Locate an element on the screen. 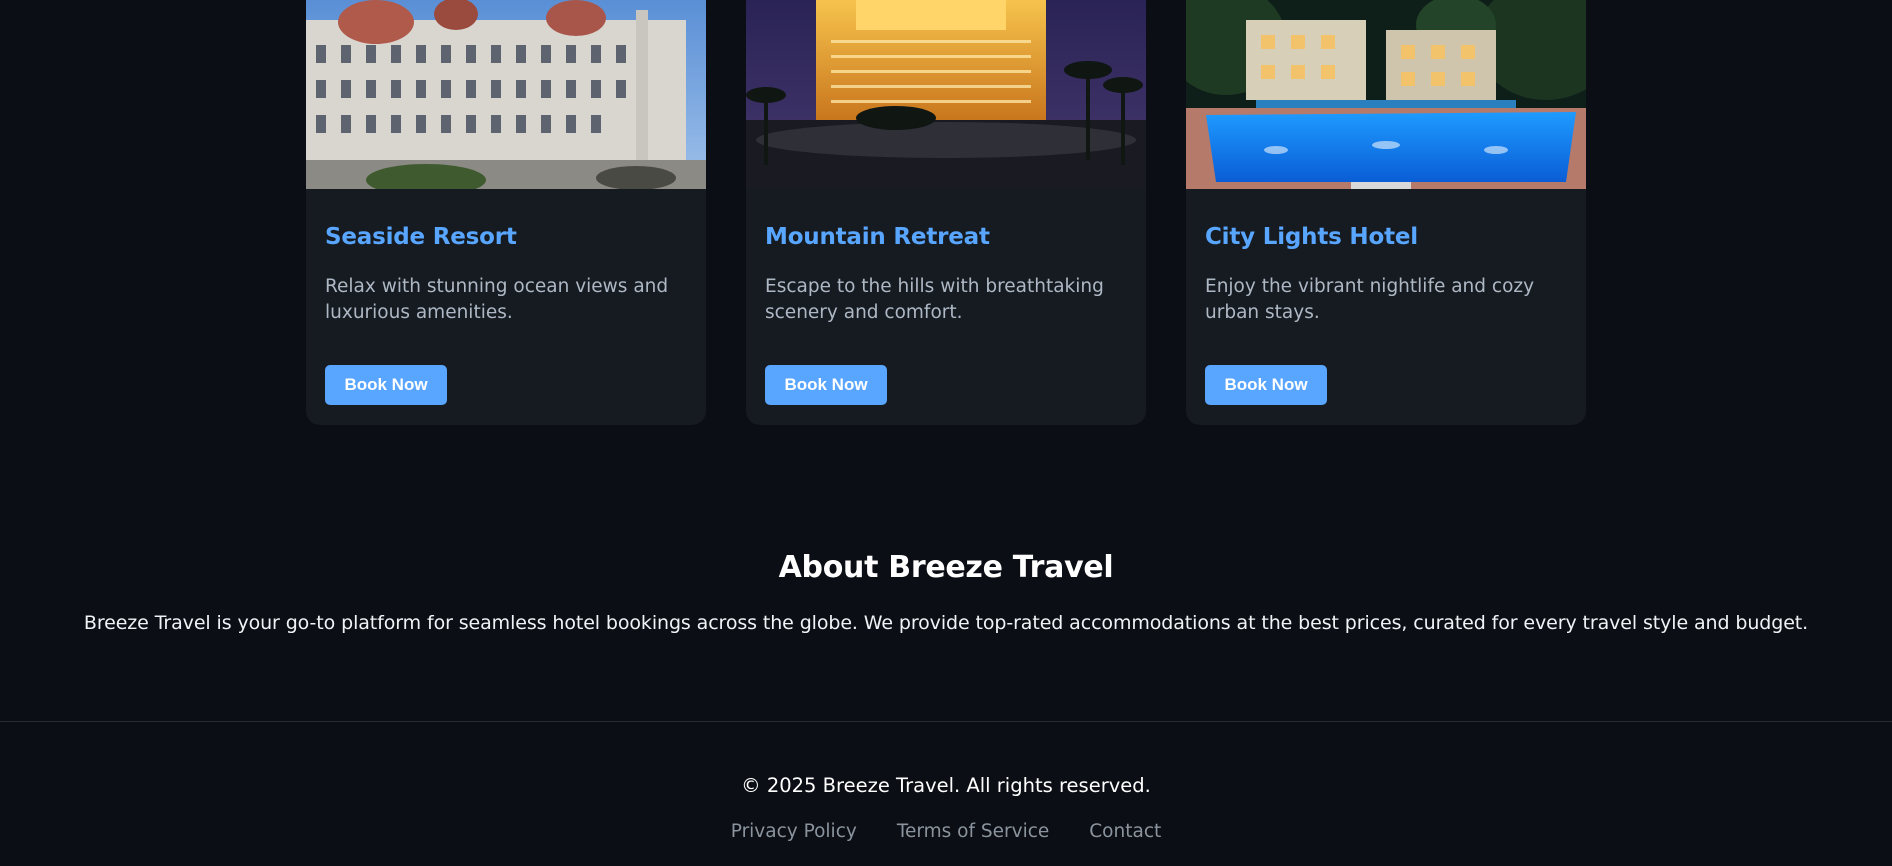 The width and height of the screenshot is (1892, 866). hotel-title: Mountain Retreat is located at coordinates (877, 237).